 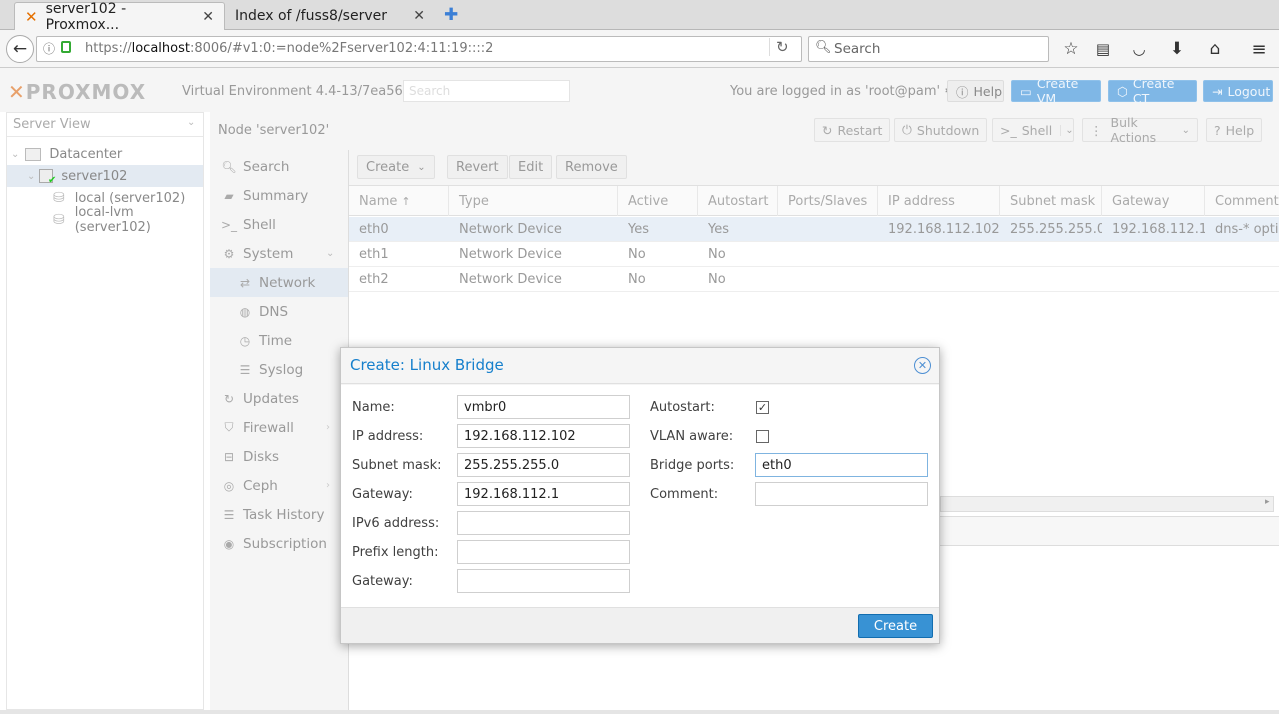 What do you see at coordinates (1259, 49) in the screenshot?
I see `menu-hamburger-icon: ≡` at bounding box center [1259, 49].